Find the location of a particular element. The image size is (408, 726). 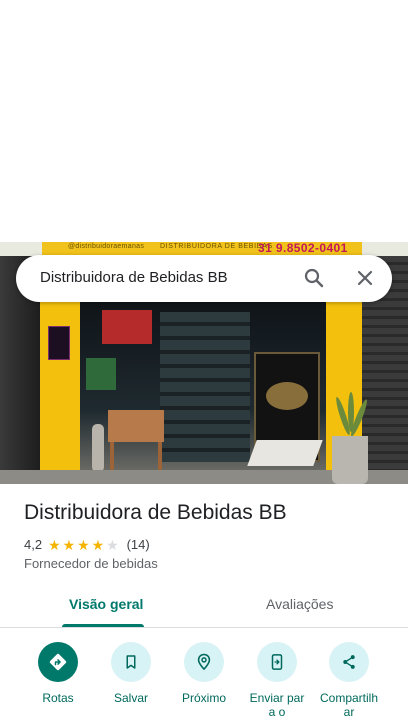

photo-sign-center: DISTRIBUIDORA DE BEBIDAS is located at coordinates (216, 246).